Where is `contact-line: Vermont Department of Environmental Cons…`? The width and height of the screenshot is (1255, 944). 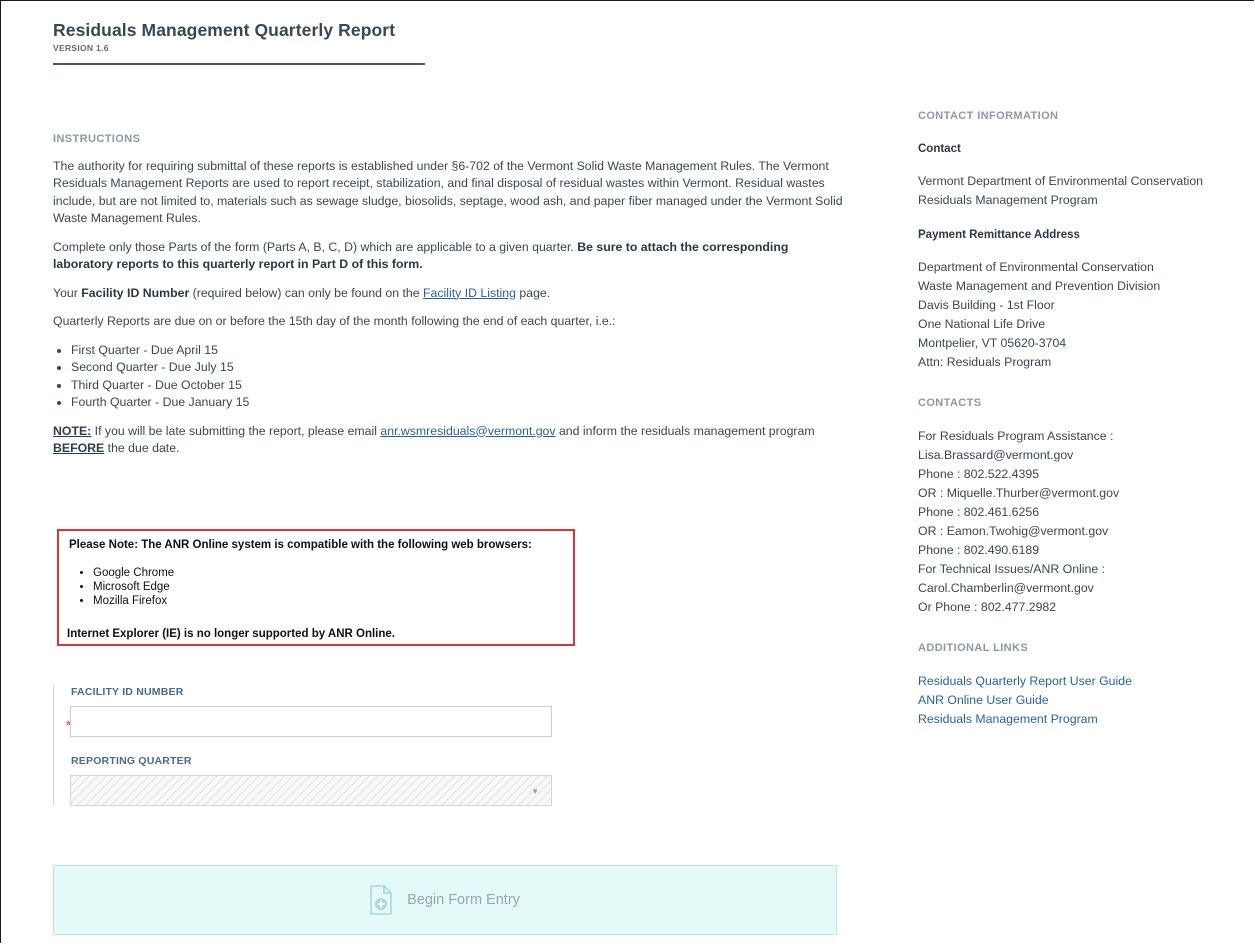
contact-line: Vermont Department of Environmental Cons… is located at coordinates (1061, 181).